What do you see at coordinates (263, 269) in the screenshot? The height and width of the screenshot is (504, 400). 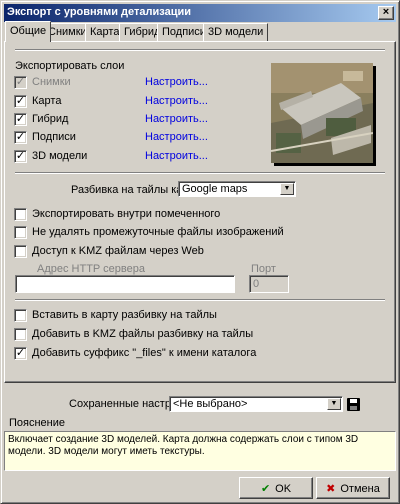 I see `port-label: Порт` at bounding box center [263, 269].